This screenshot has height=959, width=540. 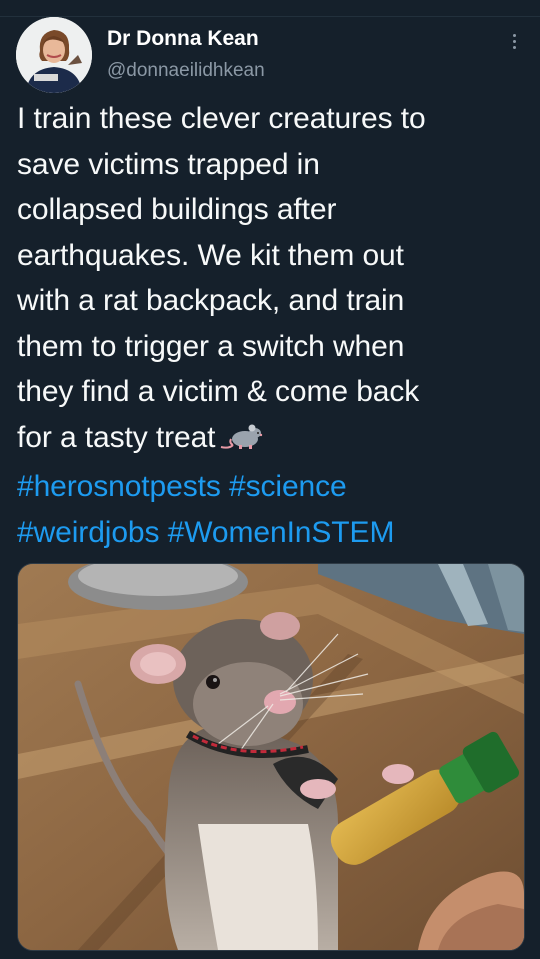 I want to click on tweet-line: save victims trapped in, so click(x=168, y=164).